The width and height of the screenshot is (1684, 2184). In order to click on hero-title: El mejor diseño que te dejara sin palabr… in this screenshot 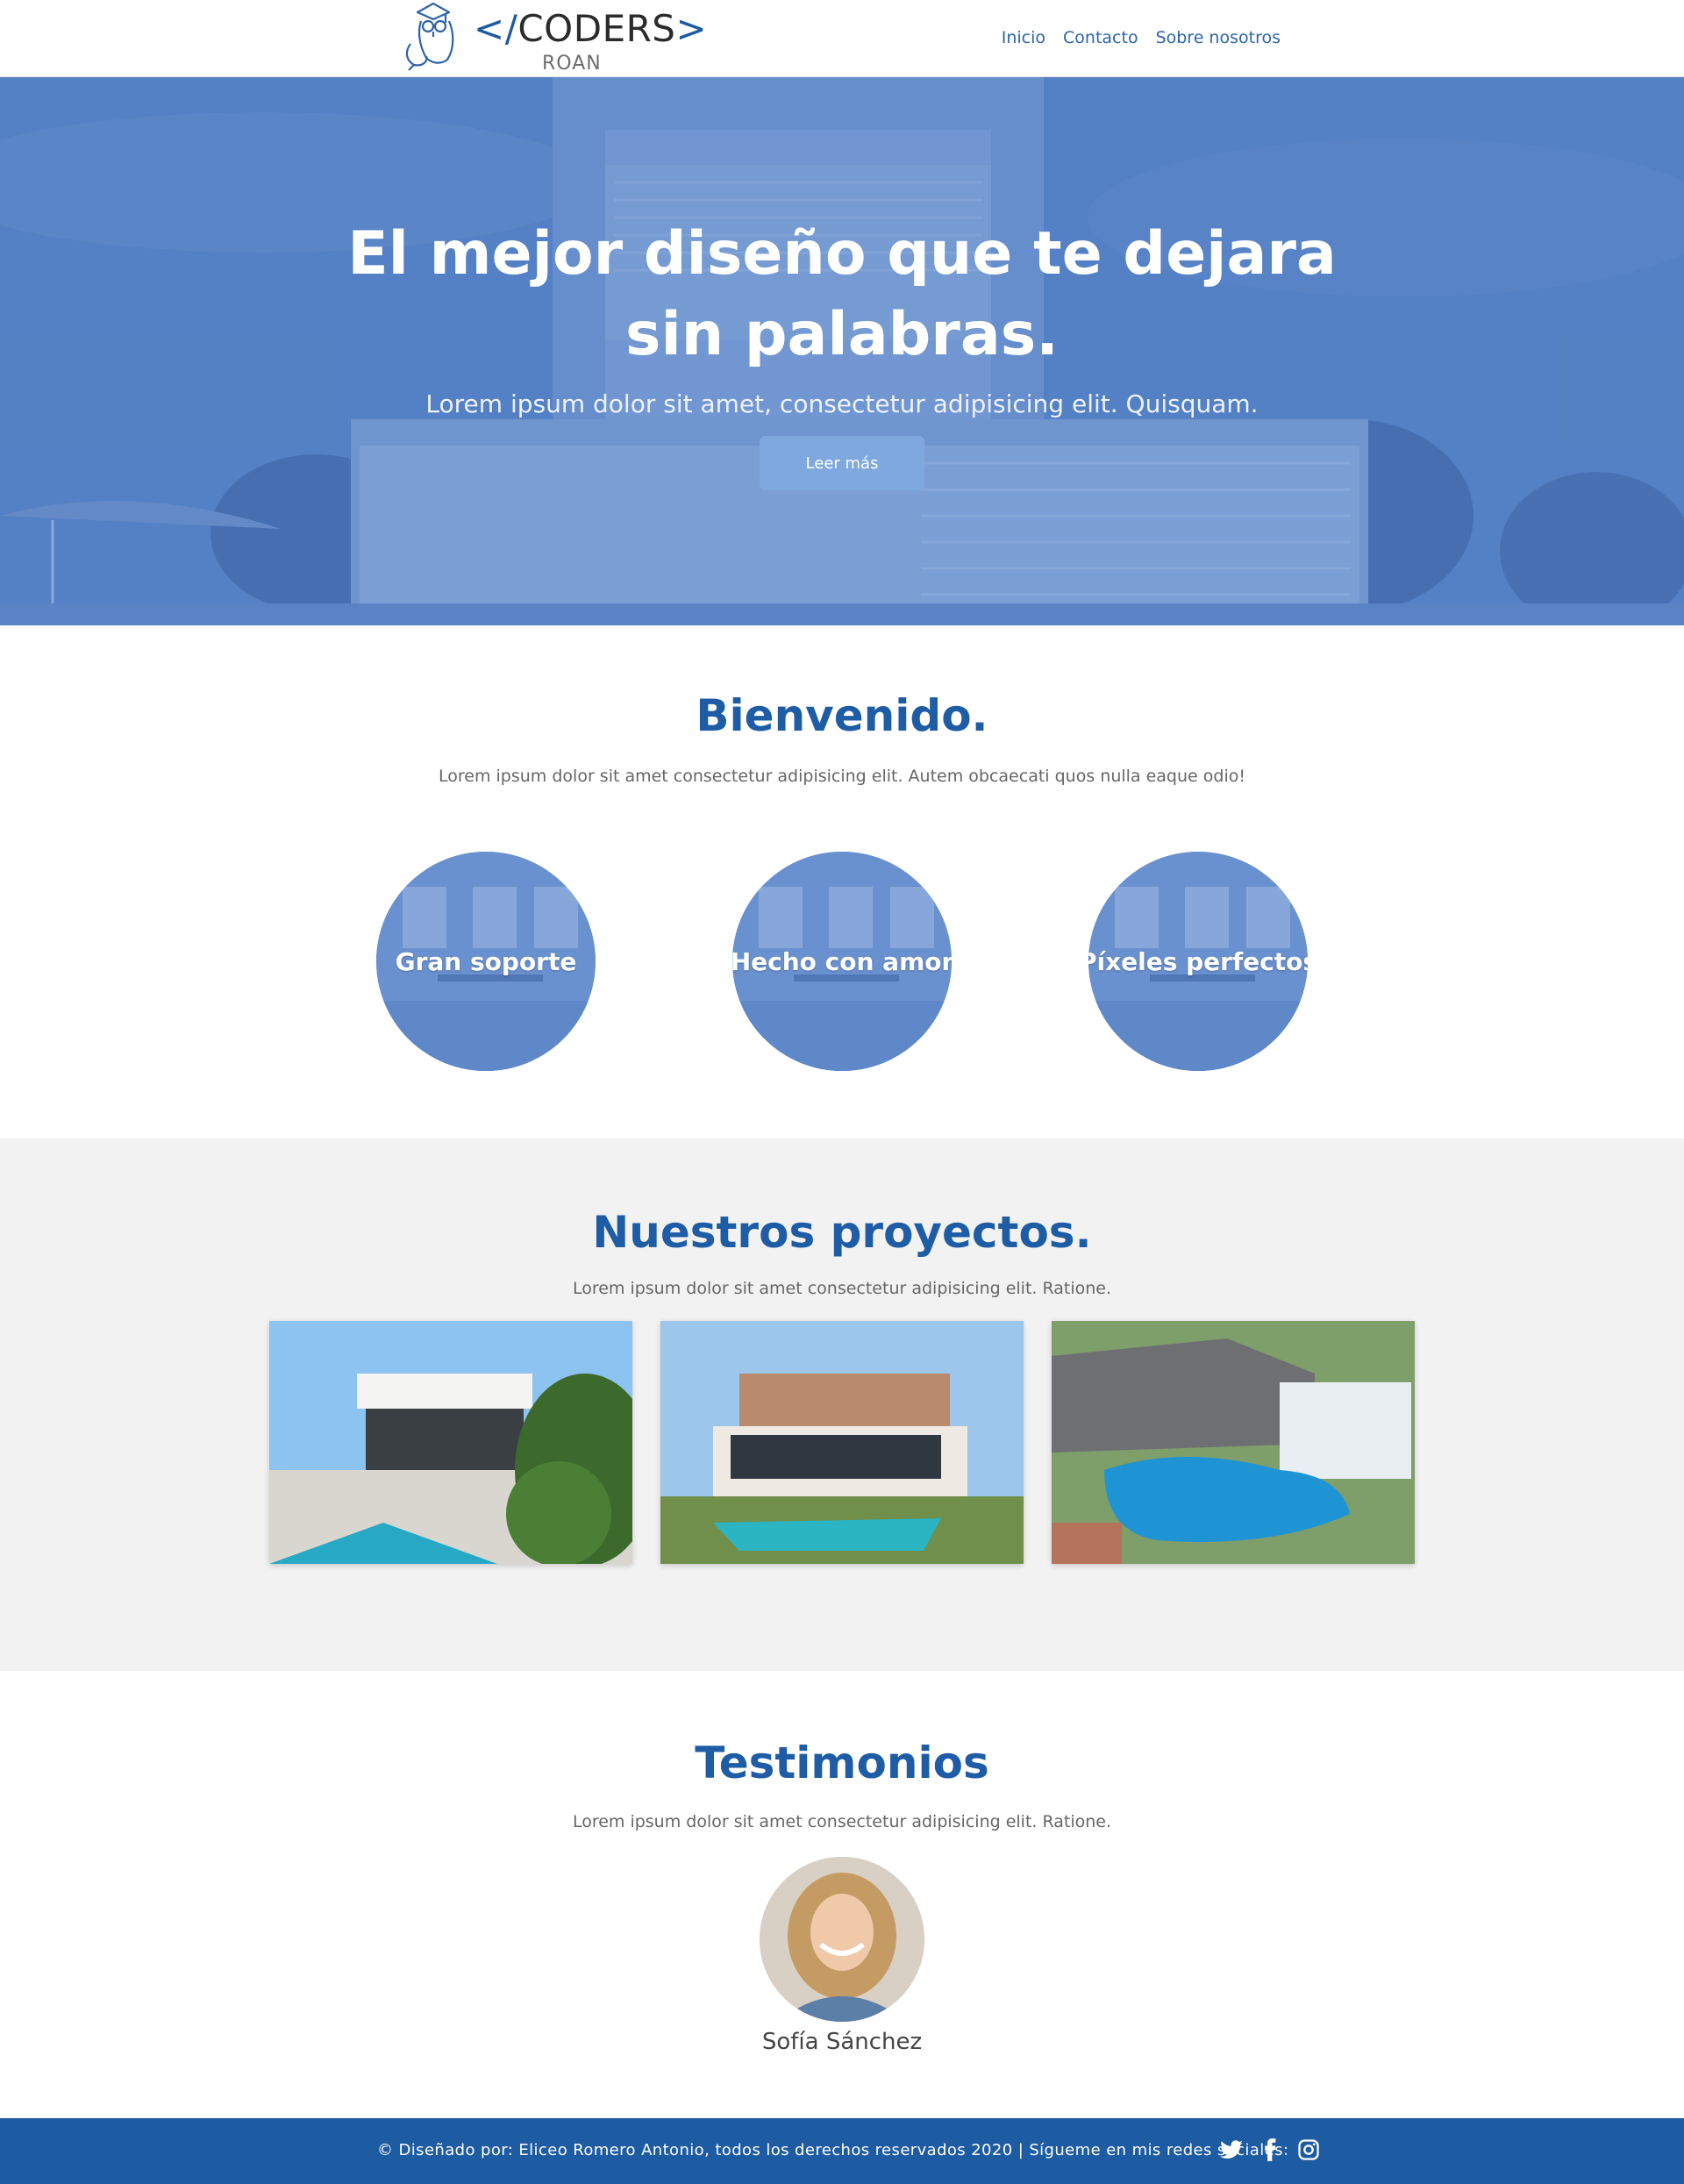, I will do `click(842, 294)`.